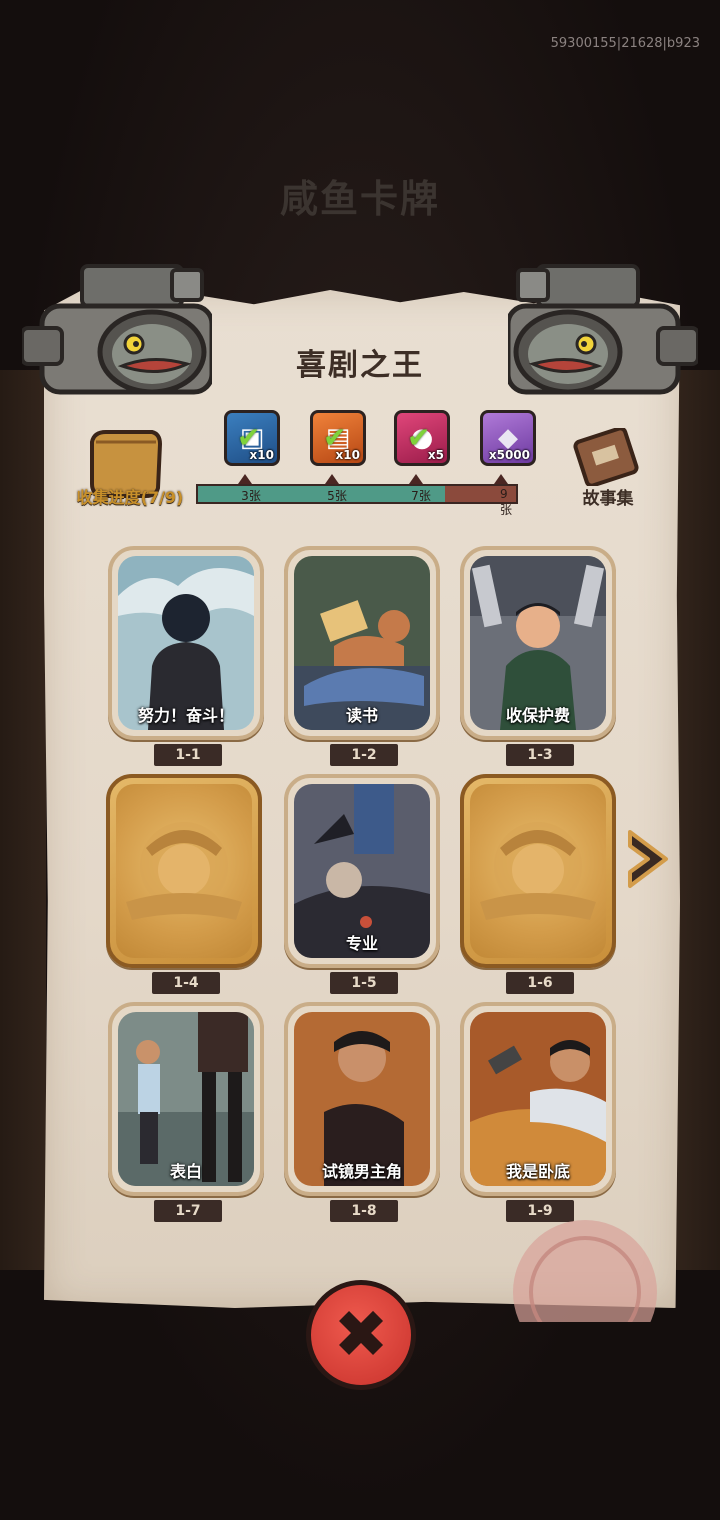 The image size is (720, 1520). I want to click on card-number: 1-7, so click(188, 1211).